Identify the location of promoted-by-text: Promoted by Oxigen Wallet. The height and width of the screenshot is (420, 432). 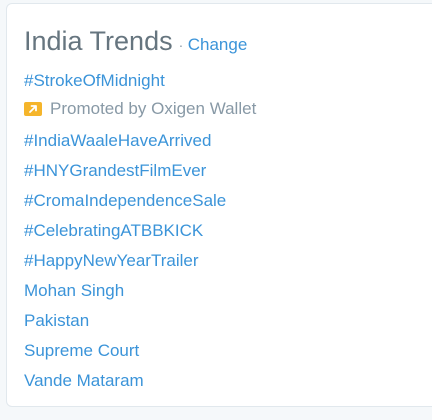
(153, 108).